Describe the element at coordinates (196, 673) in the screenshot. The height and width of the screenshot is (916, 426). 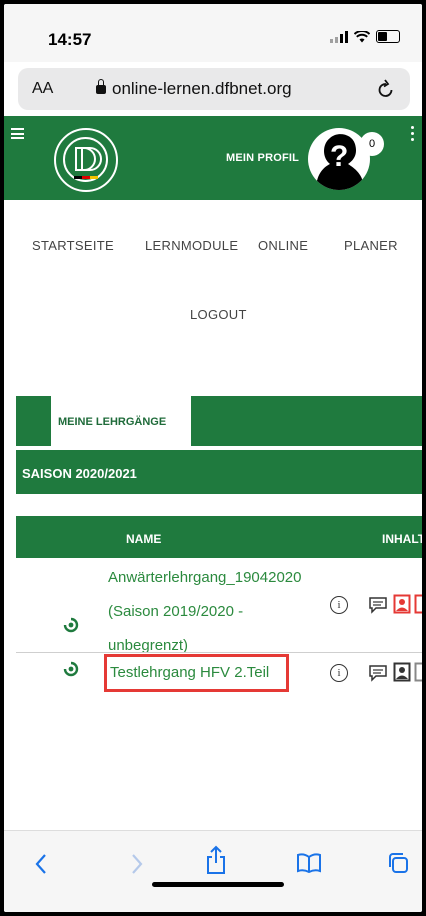
I see `highlight-box` at that location.